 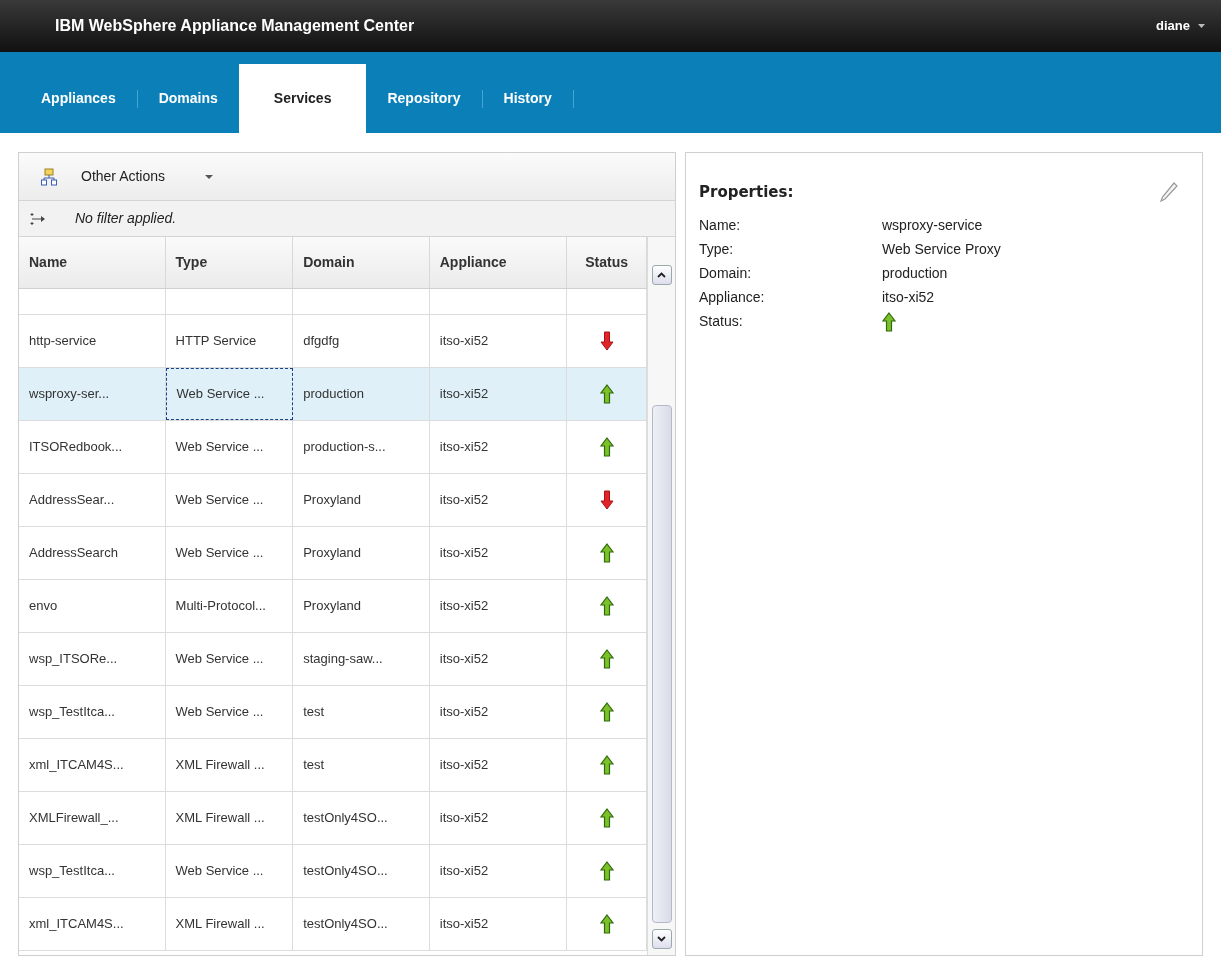 I want to click on property-label: Type:, so click(x=717, y=249).